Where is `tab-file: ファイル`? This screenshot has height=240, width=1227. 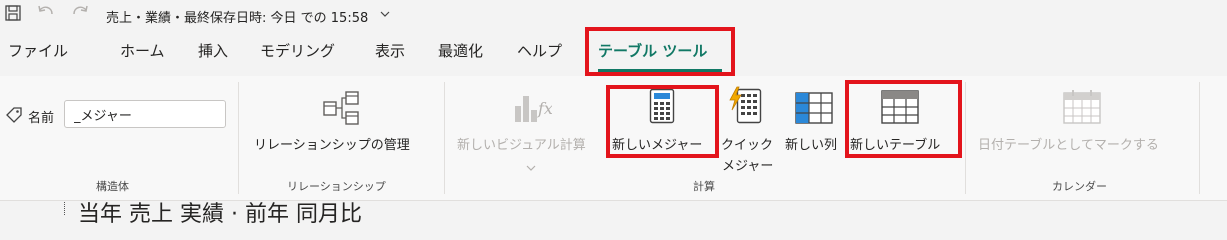
tab-file: ファイル is located at coordinates (38, 50).